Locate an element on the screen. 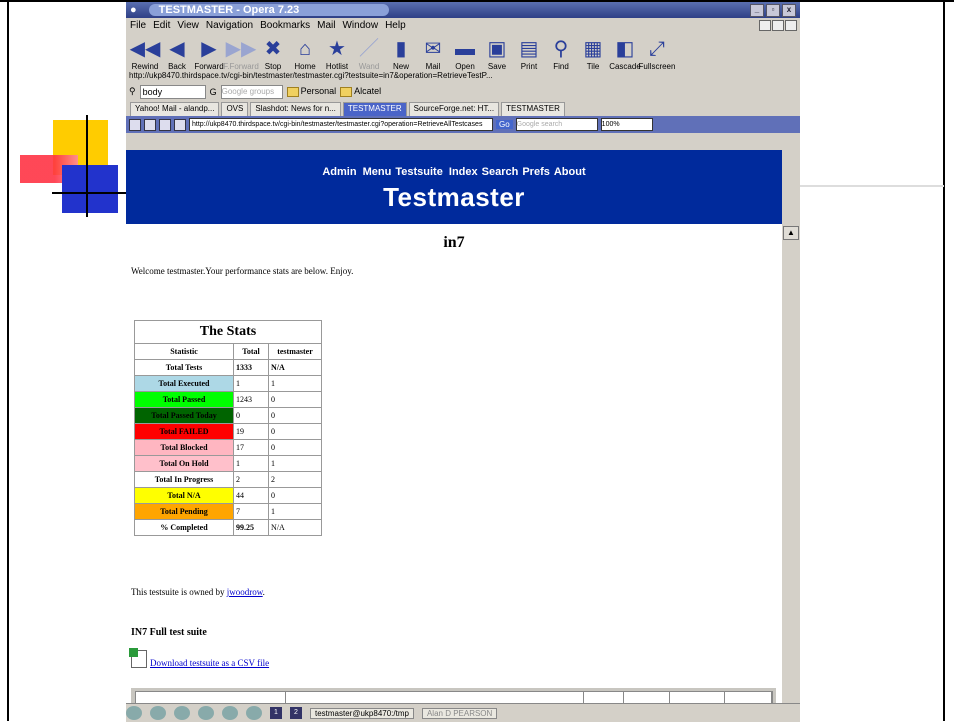 The image size is (954, 722). toolbar-find-button: ⚲ Find is located at coordinates (561, 54).